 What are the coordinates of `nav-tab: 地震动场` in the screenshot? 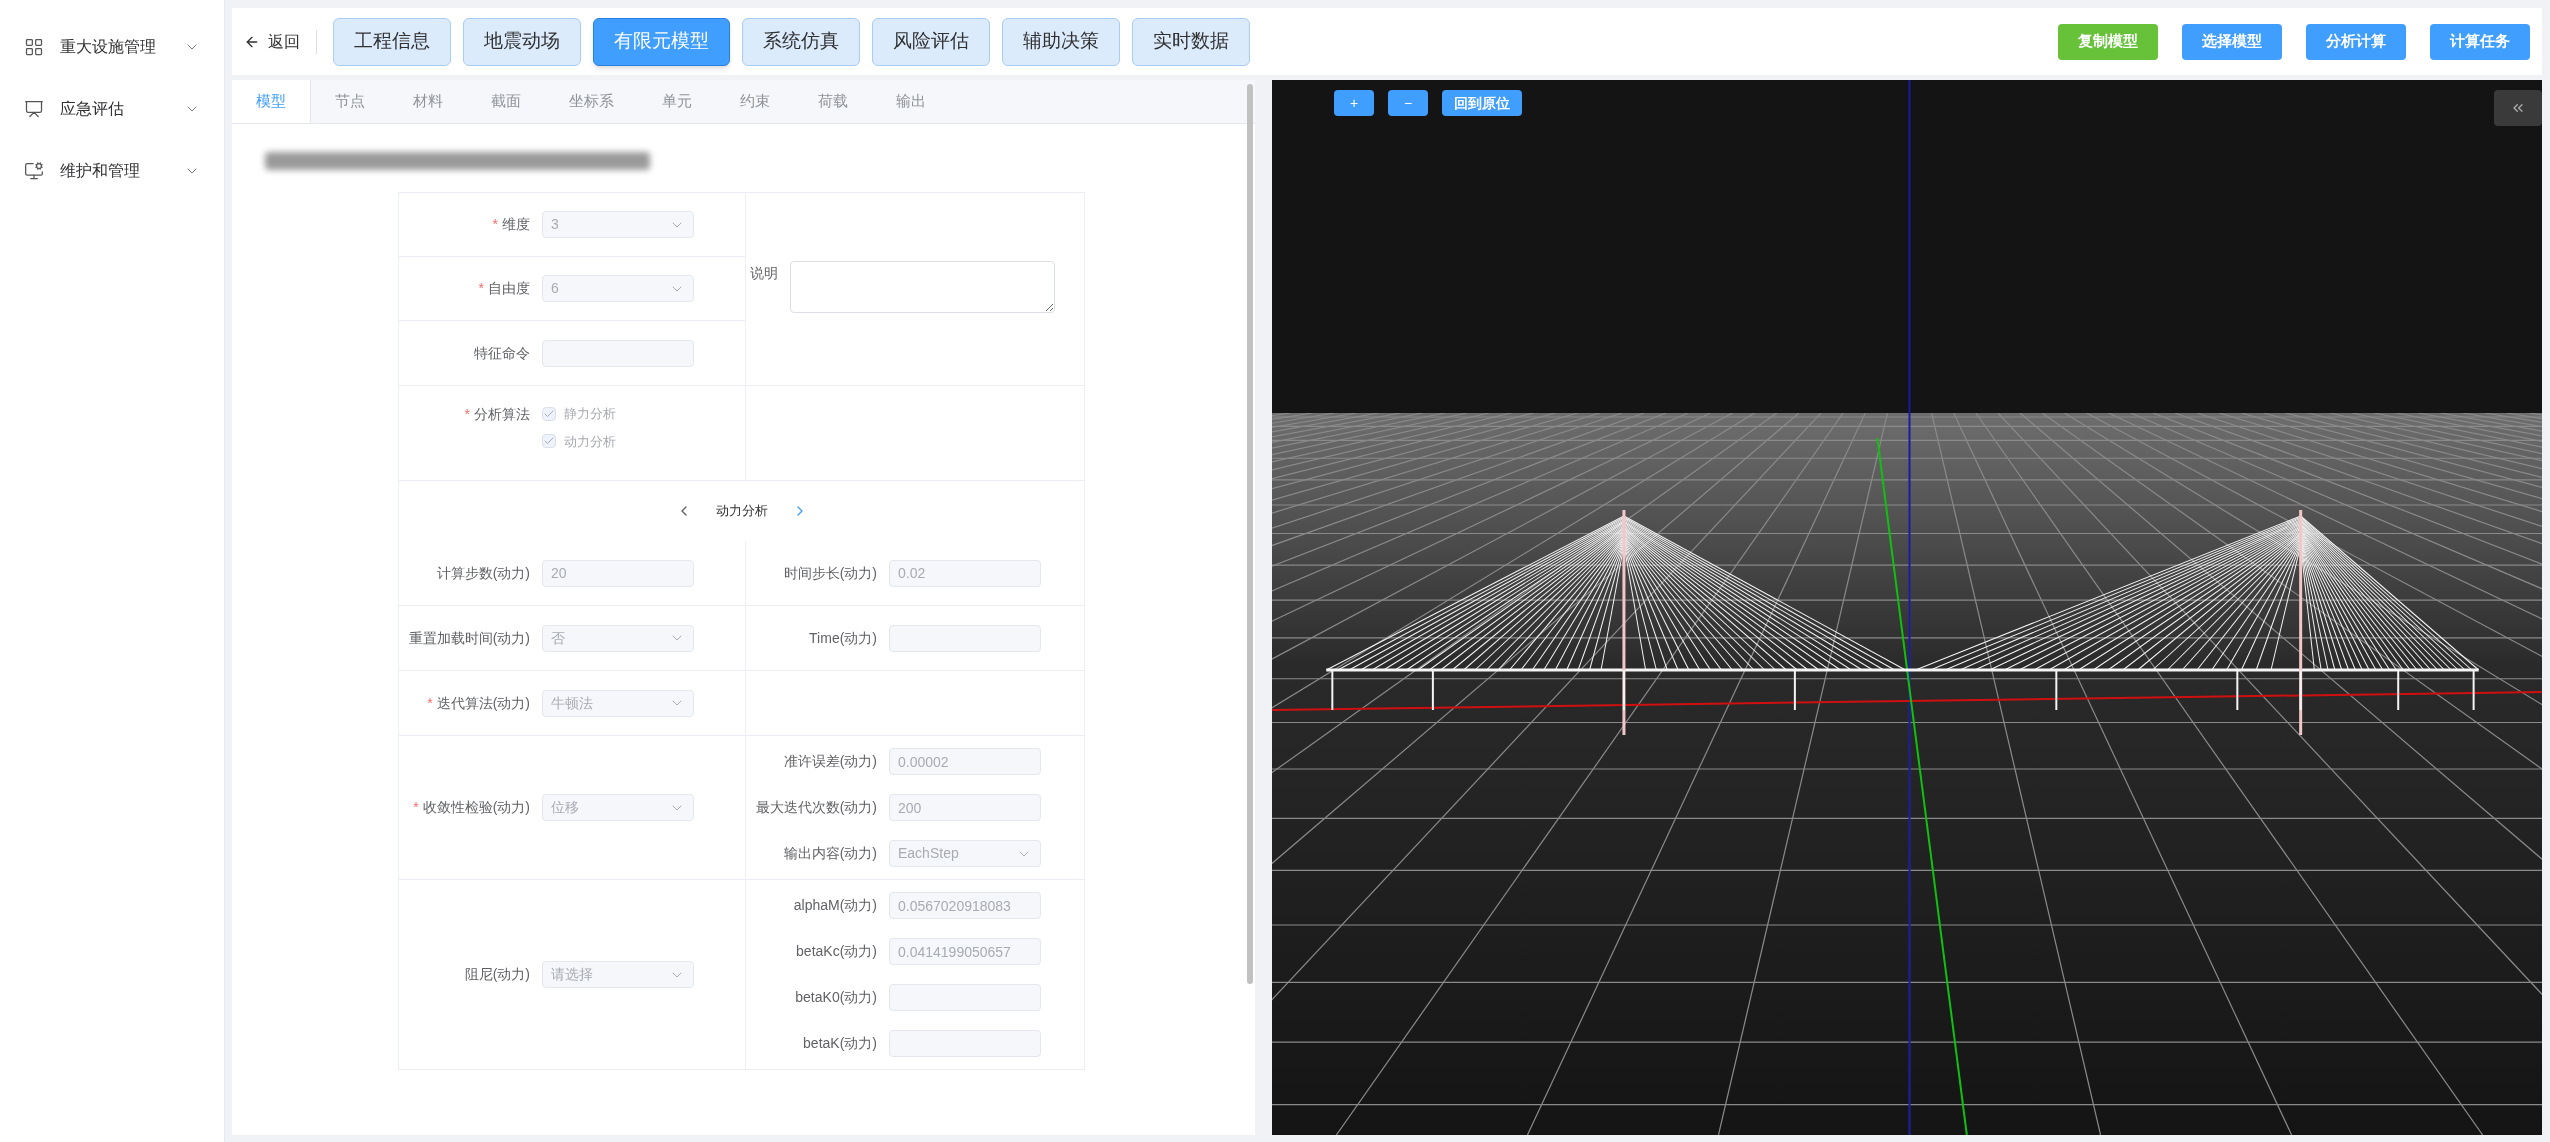 It's located at (522, 41).